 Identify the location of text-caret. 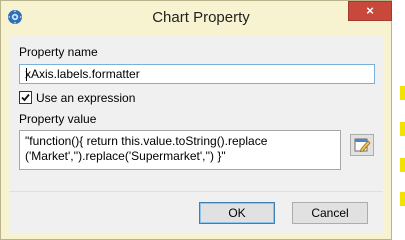
(26, 74).